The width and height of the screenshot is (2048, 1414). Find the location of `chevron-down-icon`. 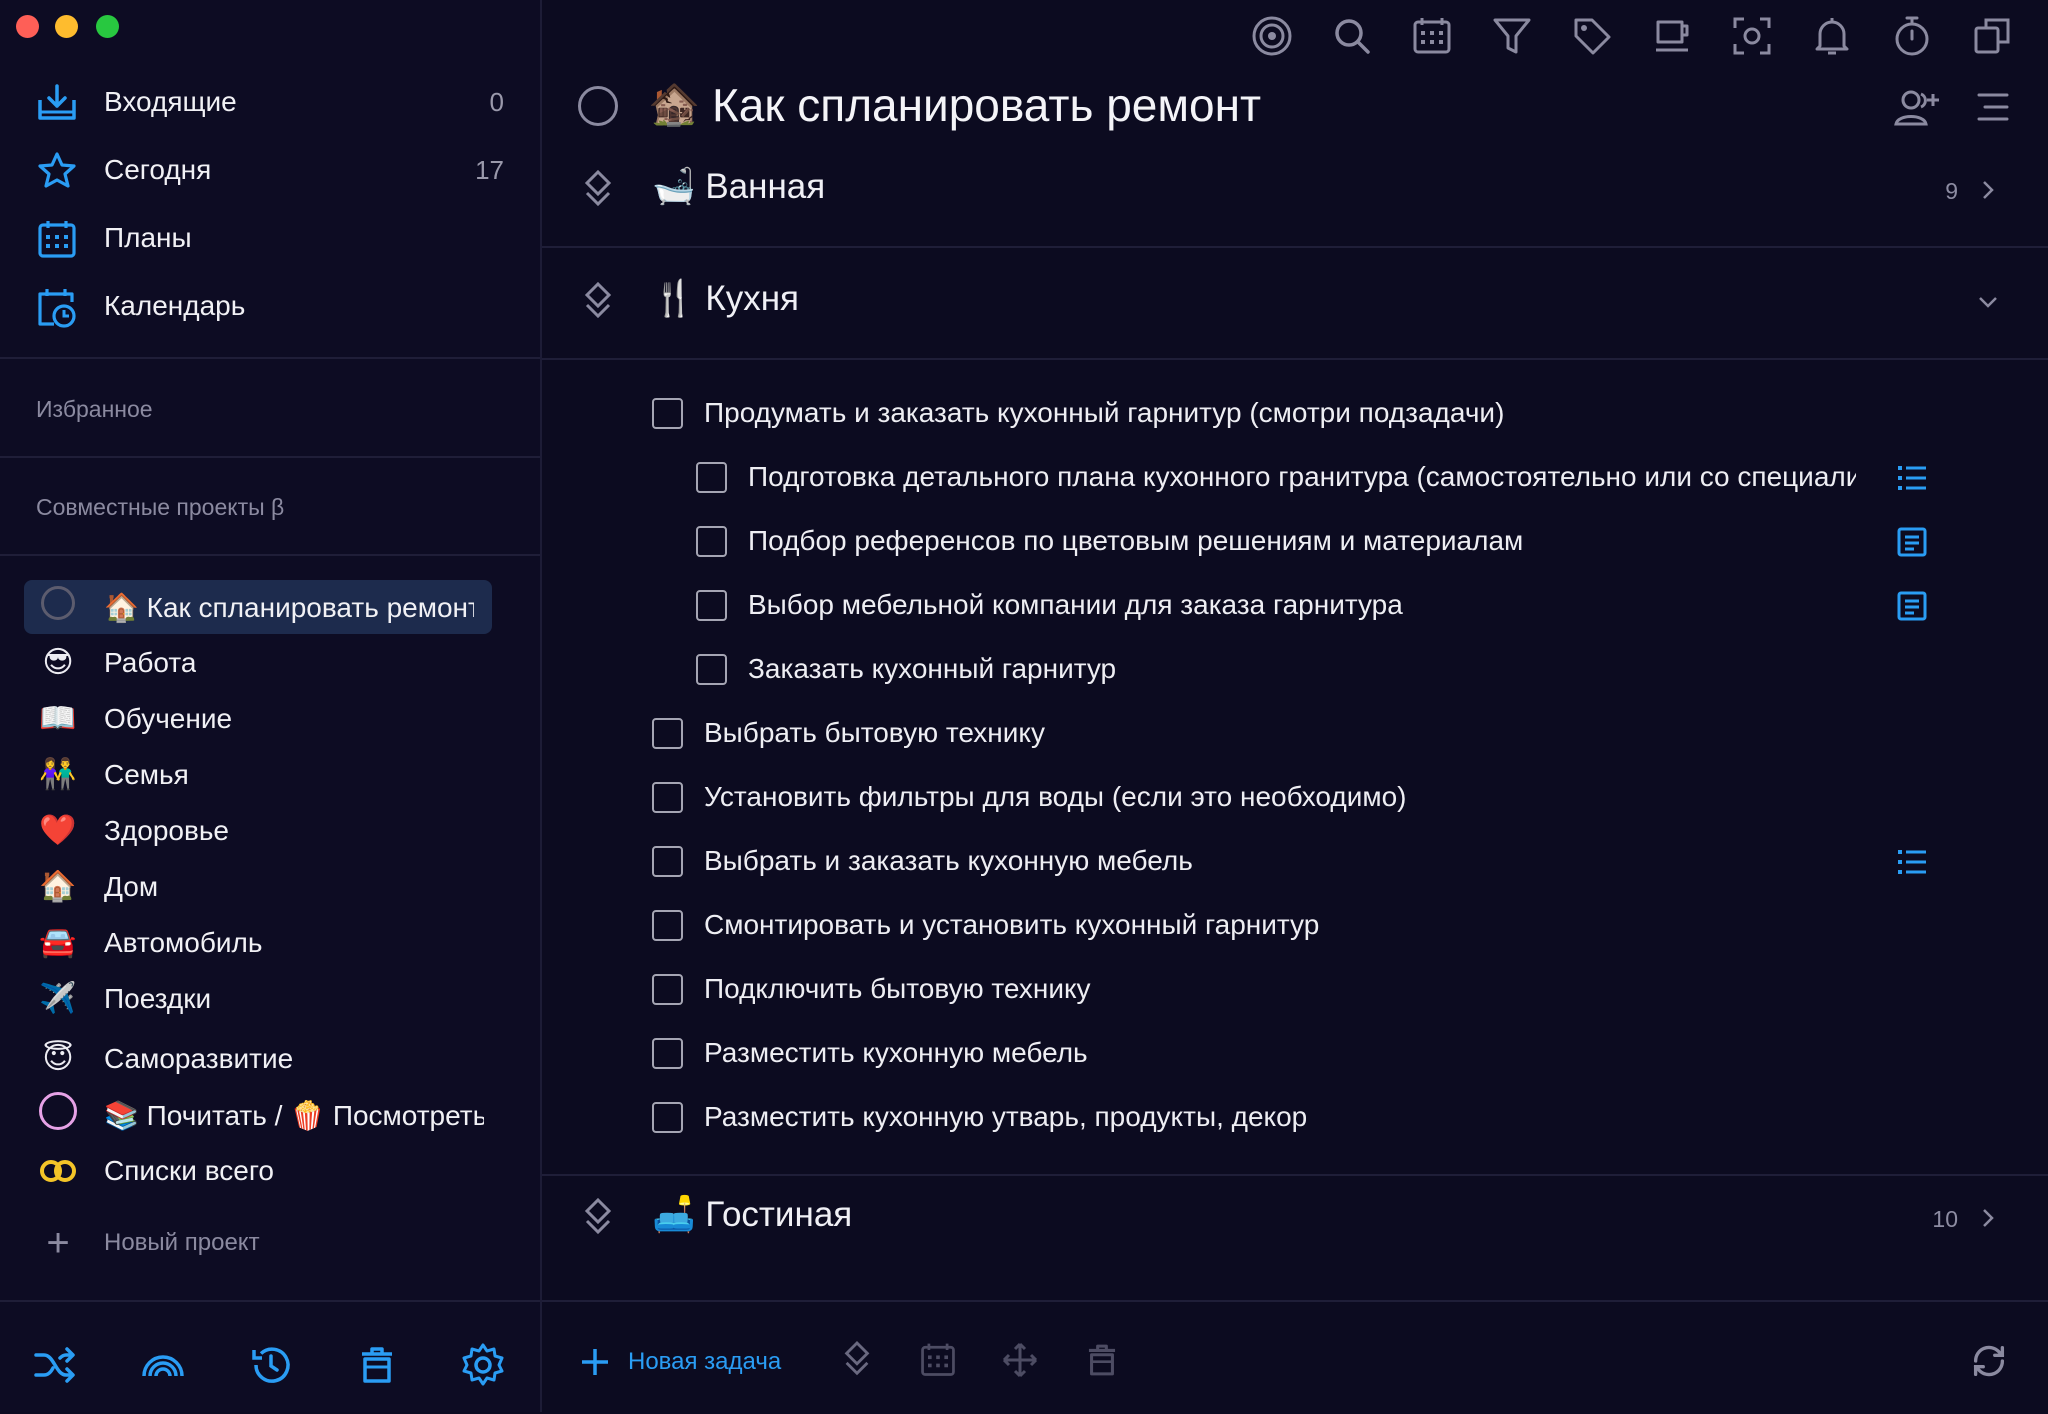

chevron-down-icon is located at coordinates (1988, 302).